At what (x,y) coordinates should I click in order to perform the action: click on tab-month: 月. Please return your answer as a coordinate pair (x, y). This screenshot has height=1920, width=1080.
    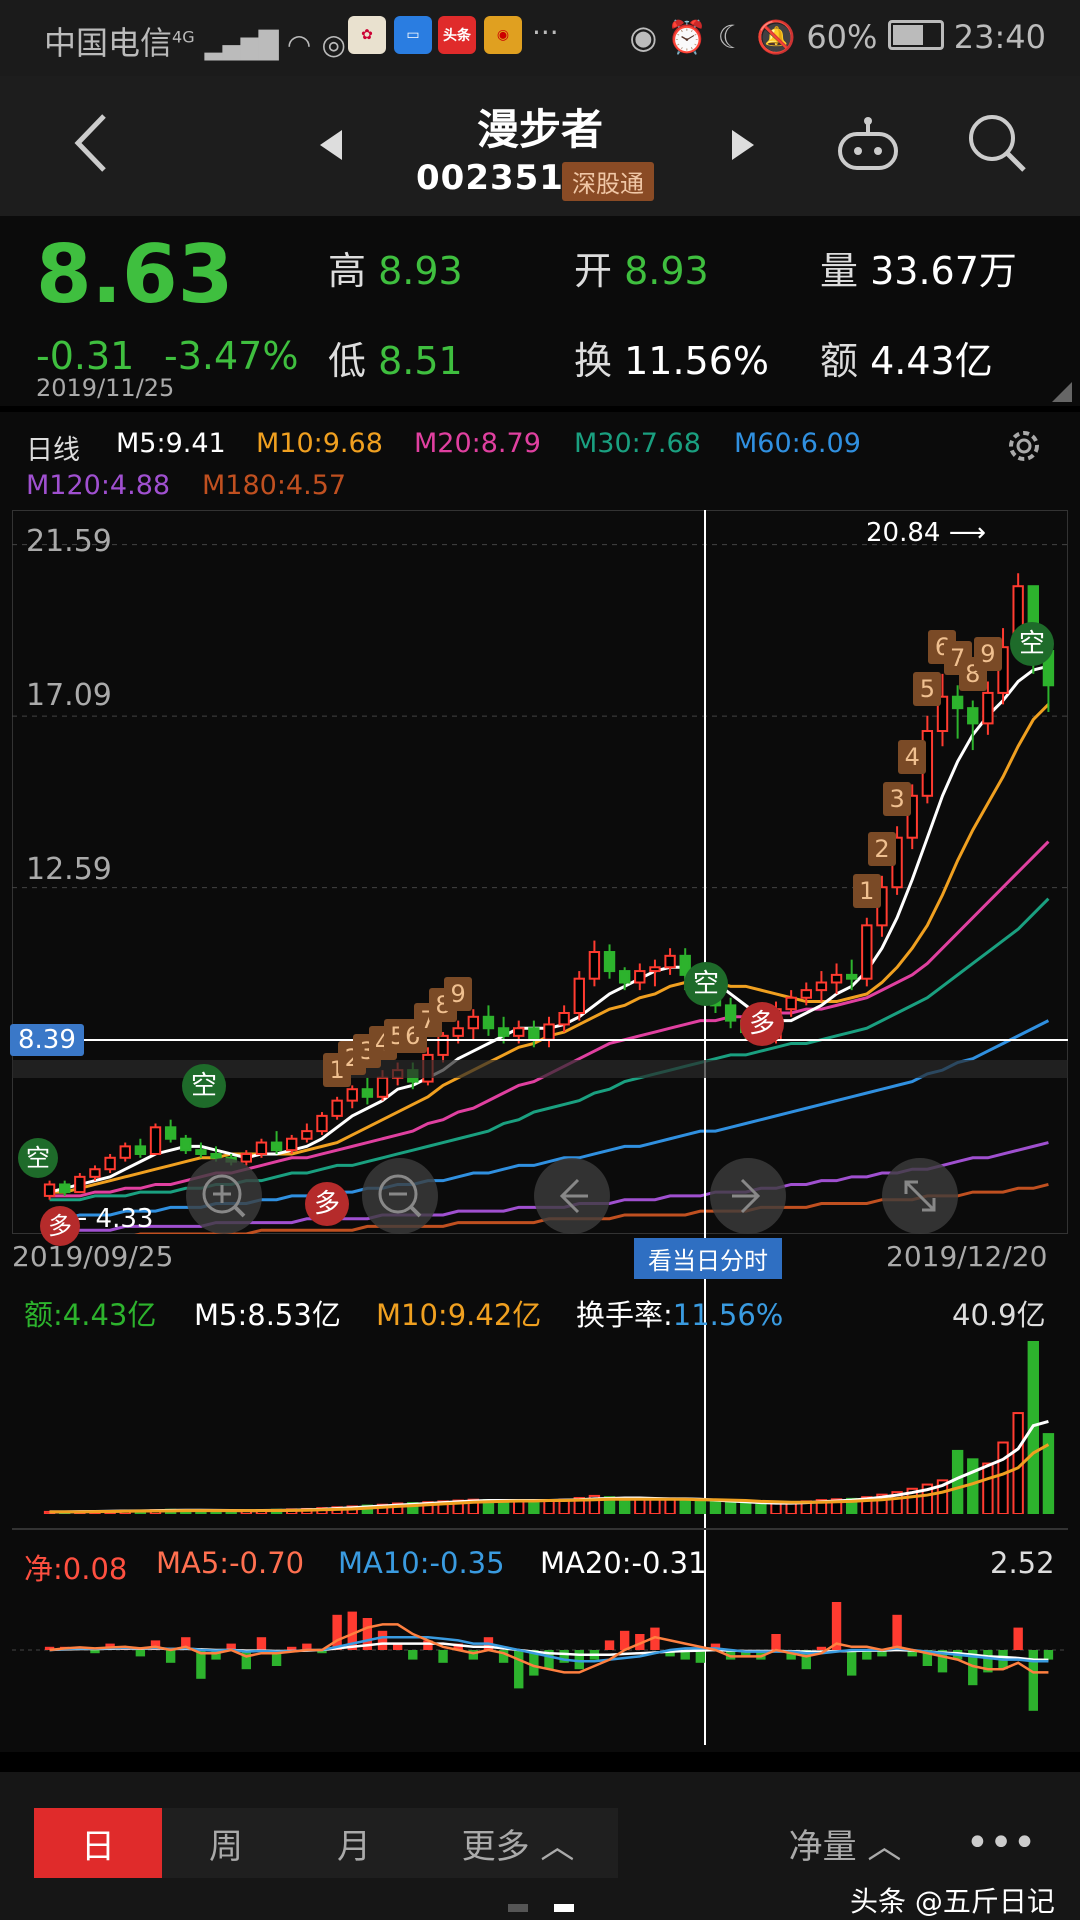
    Looking at the image, I should click on (354, 1843).